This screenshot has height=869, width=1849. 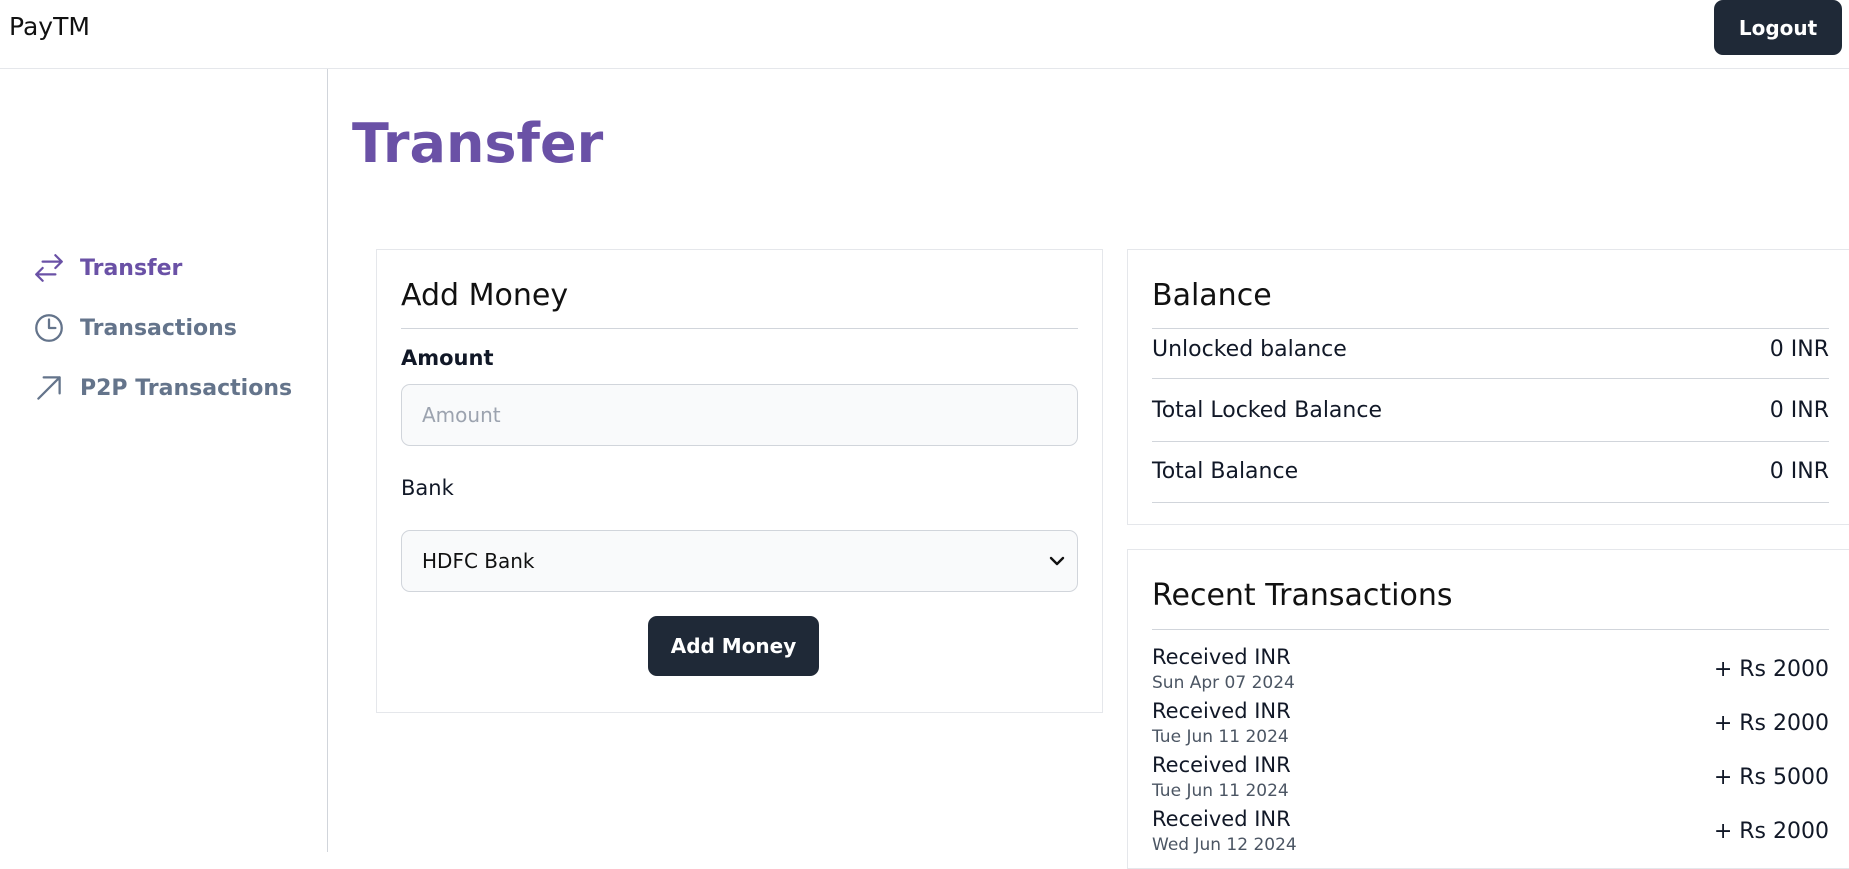 What do you see at coordinates (1778, 27) in the screenshot?
I see `logout-button: Logout` at bounding box center [1778, 27].